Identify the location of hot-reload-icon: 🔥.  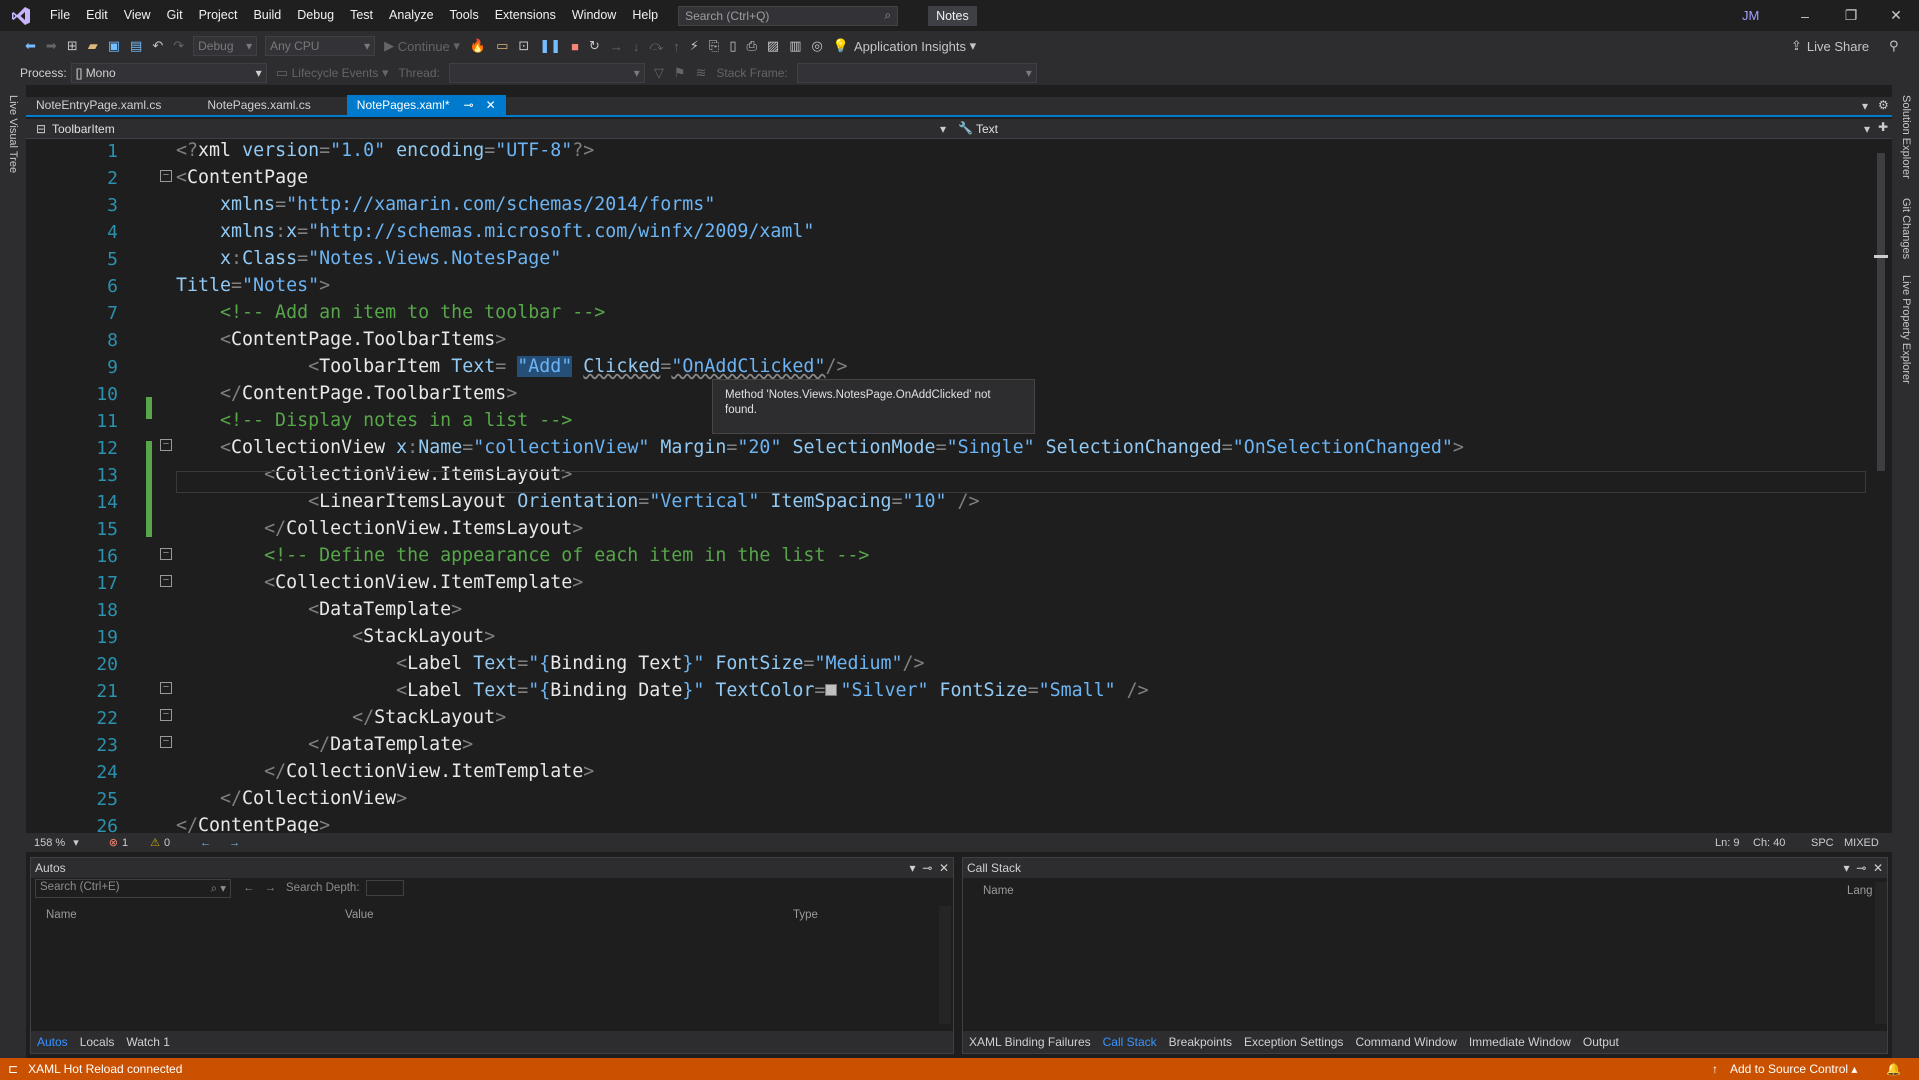
(478, 46).